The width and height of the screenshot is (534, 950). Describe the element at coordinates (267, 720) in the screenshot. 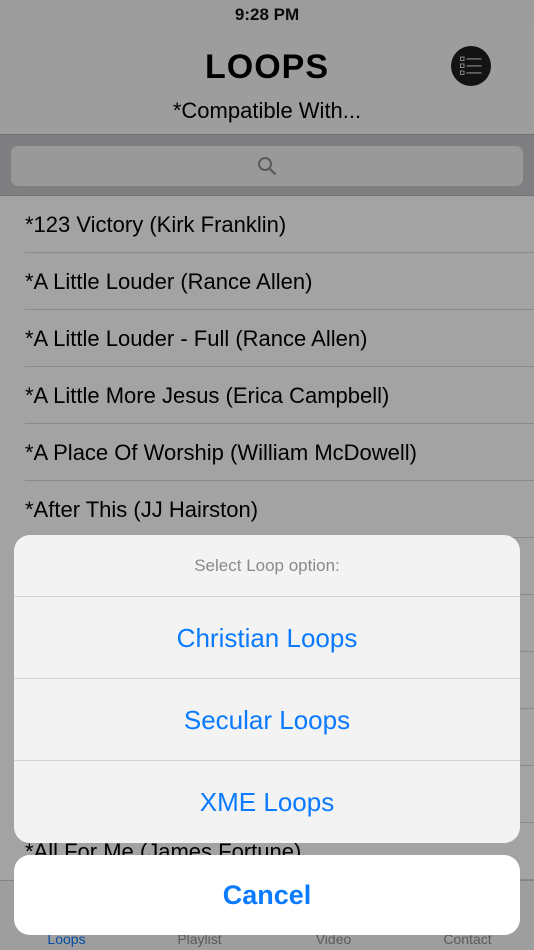

I see `secular-loops-option: Secular Loops` at that location.